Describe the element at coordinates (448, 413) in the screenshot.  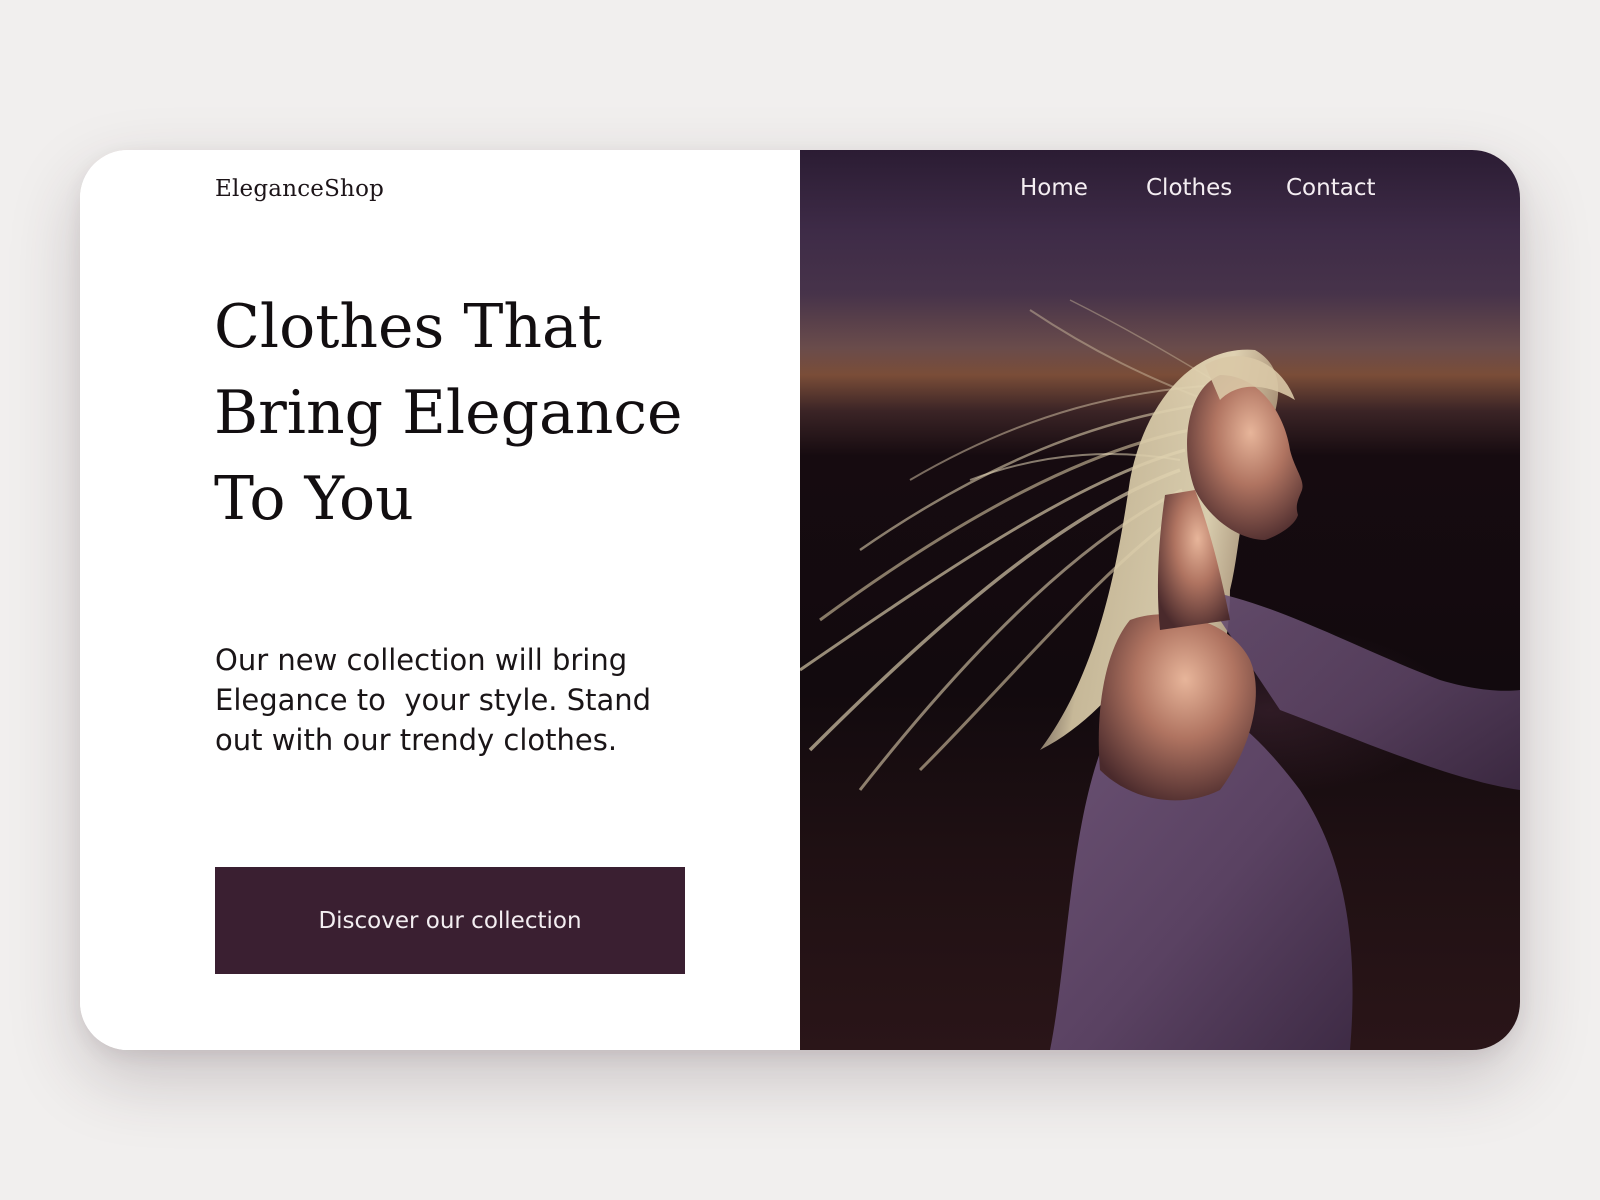
I see `headline-line: Bring Elegance` at that location.